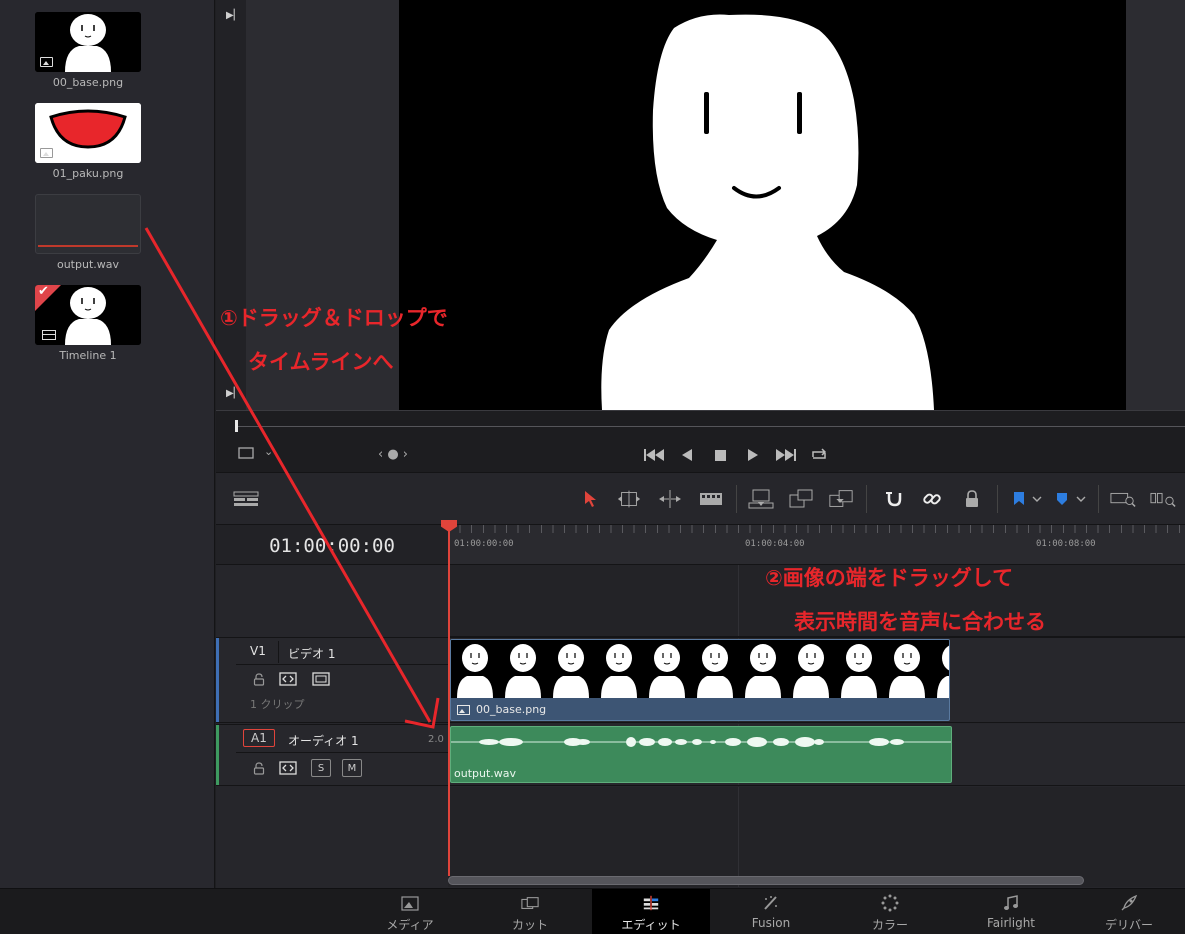  I want to click on media-page-icon, so click(410, 903).